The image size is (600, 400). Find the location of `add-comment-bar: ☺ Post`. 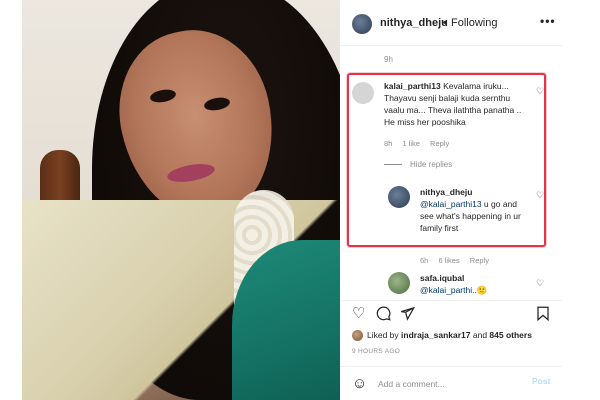

add-comment-bar: ☺ Post is located at coordinates (451, 383).